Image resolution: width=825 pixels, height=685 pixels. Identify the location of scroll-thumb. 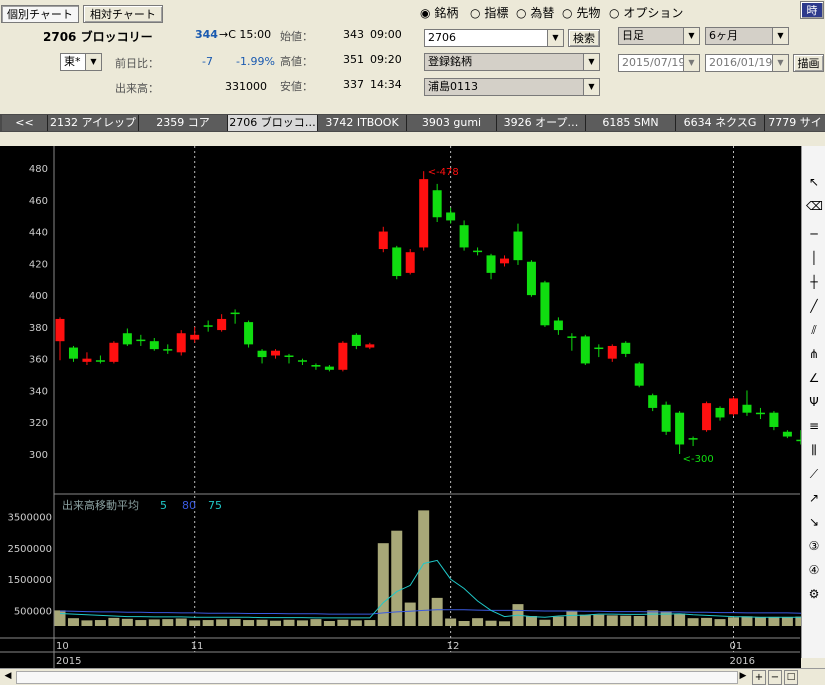
(377, 677).